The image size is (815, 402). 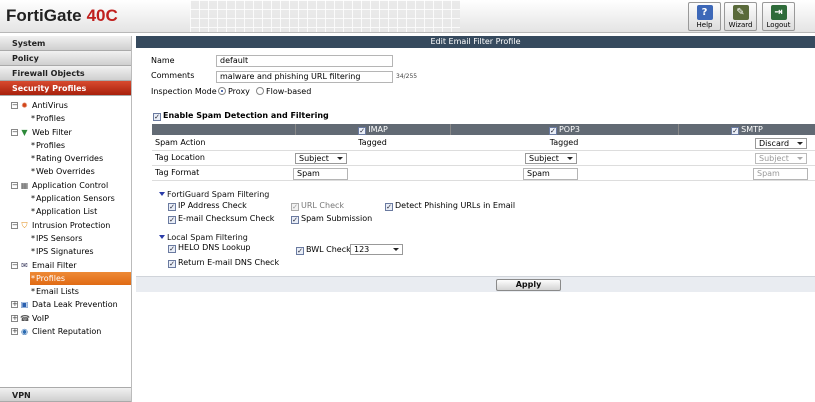 I want to click on tree-antivirus: − ✹ AntiVirus, so click(x=65, y=105).